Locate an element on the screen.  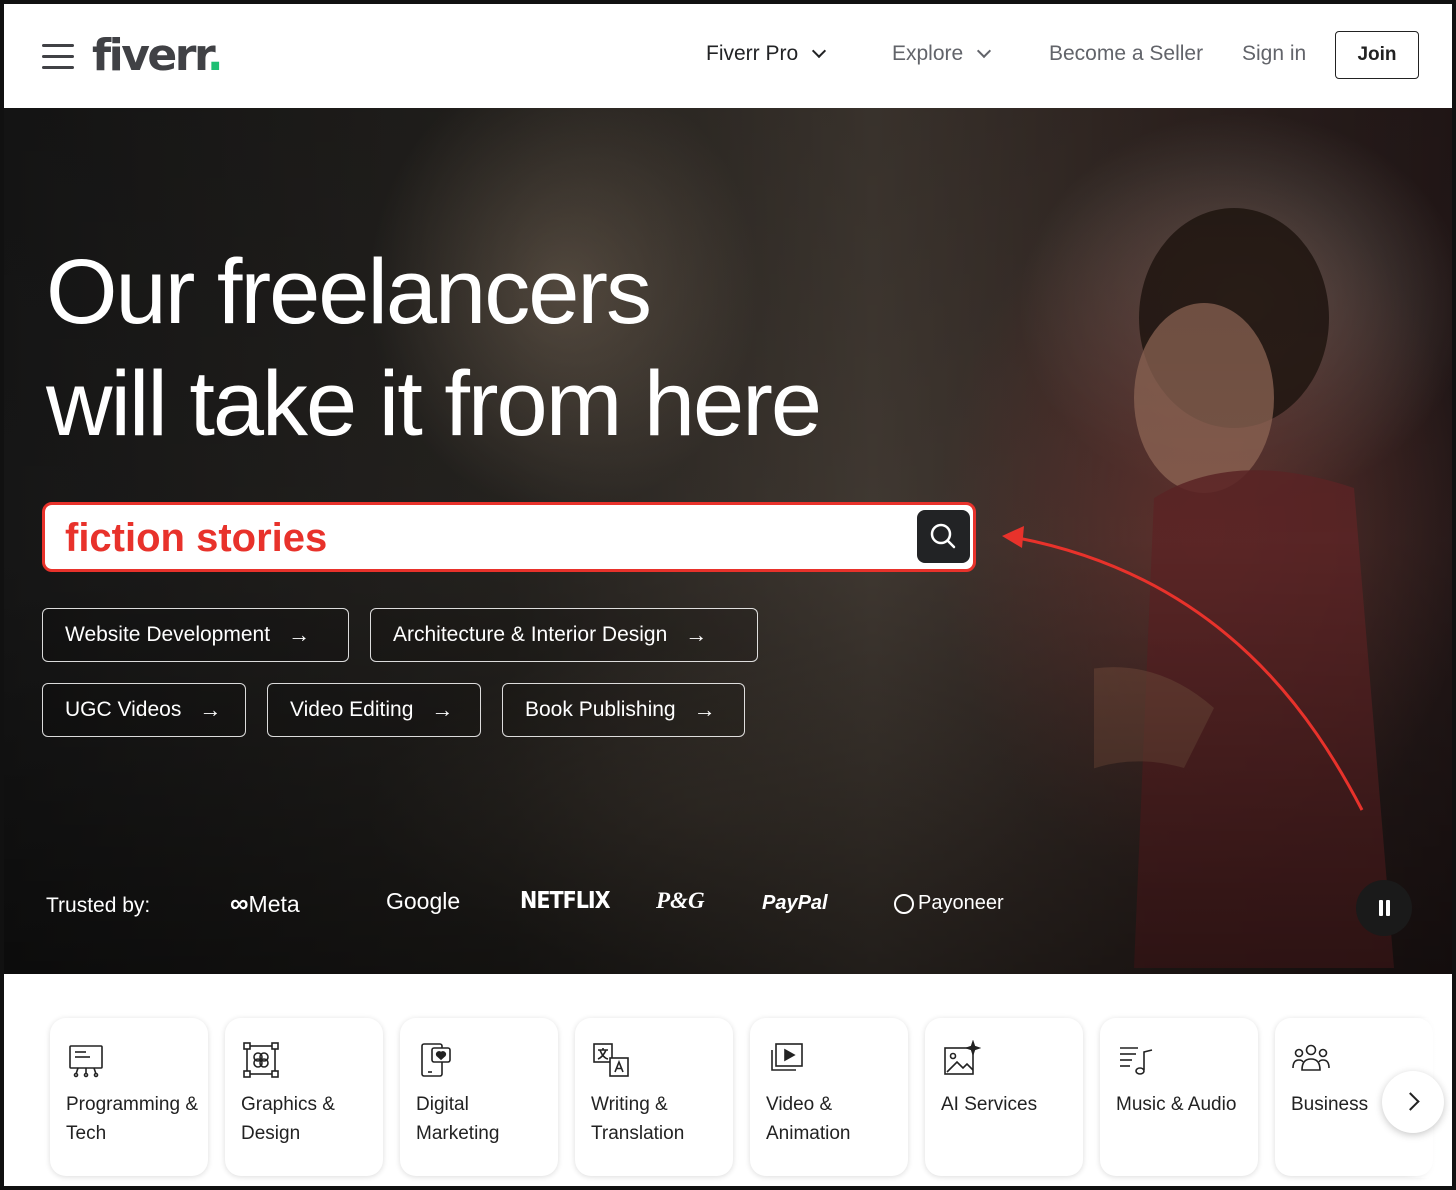
category-label: Video & Animation is located at coordinates (808, 1119).